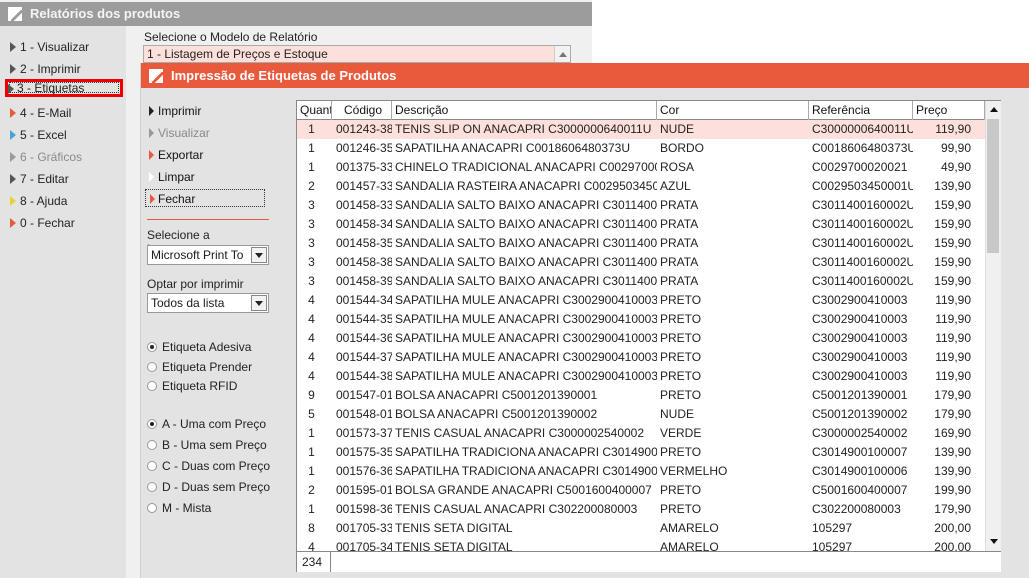 This screenshot has height=578, width=1029. I want to click on nav-item: 5 - Excel, so click(65, 135).